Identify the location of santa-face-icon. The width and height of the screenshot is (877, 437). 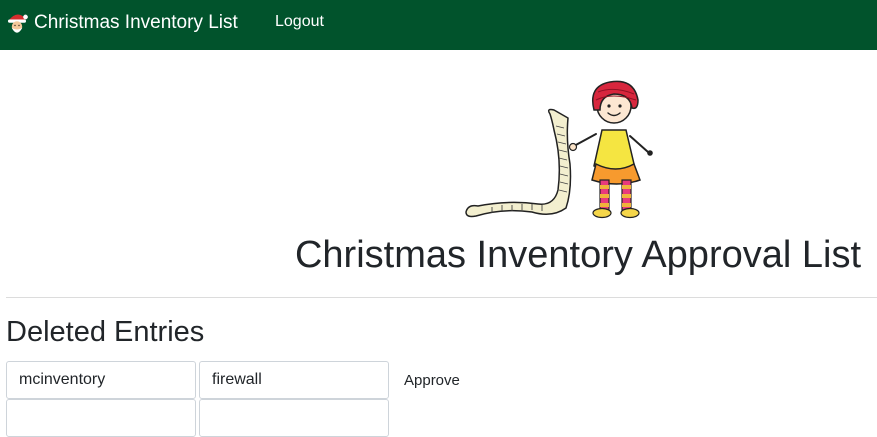
(18, 23).